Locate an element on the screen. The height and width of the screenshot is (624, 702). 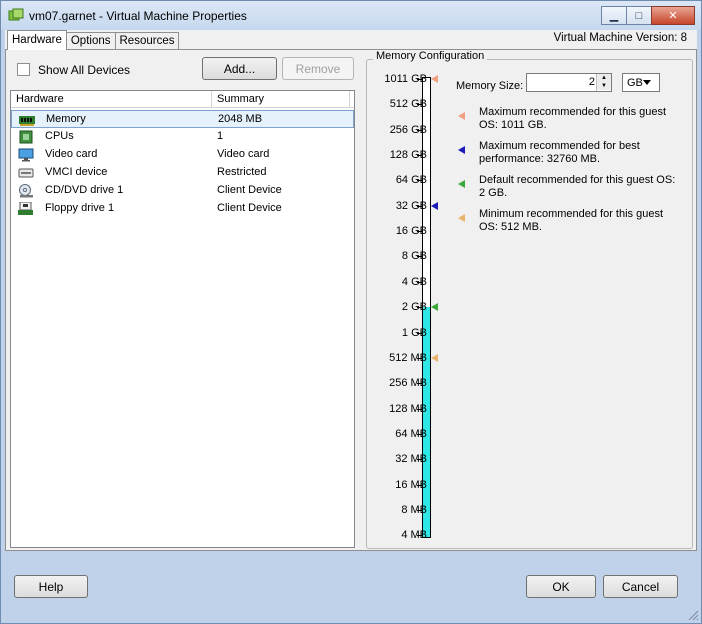
resize-grip-icon is located at coordinates (693, 615).